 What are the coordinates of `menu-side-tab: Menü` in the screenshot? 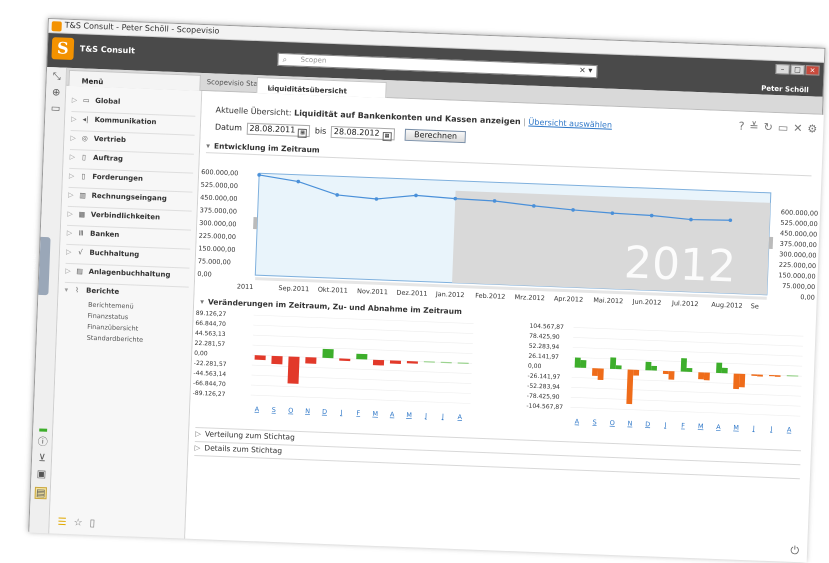 It's located at (44, 266).